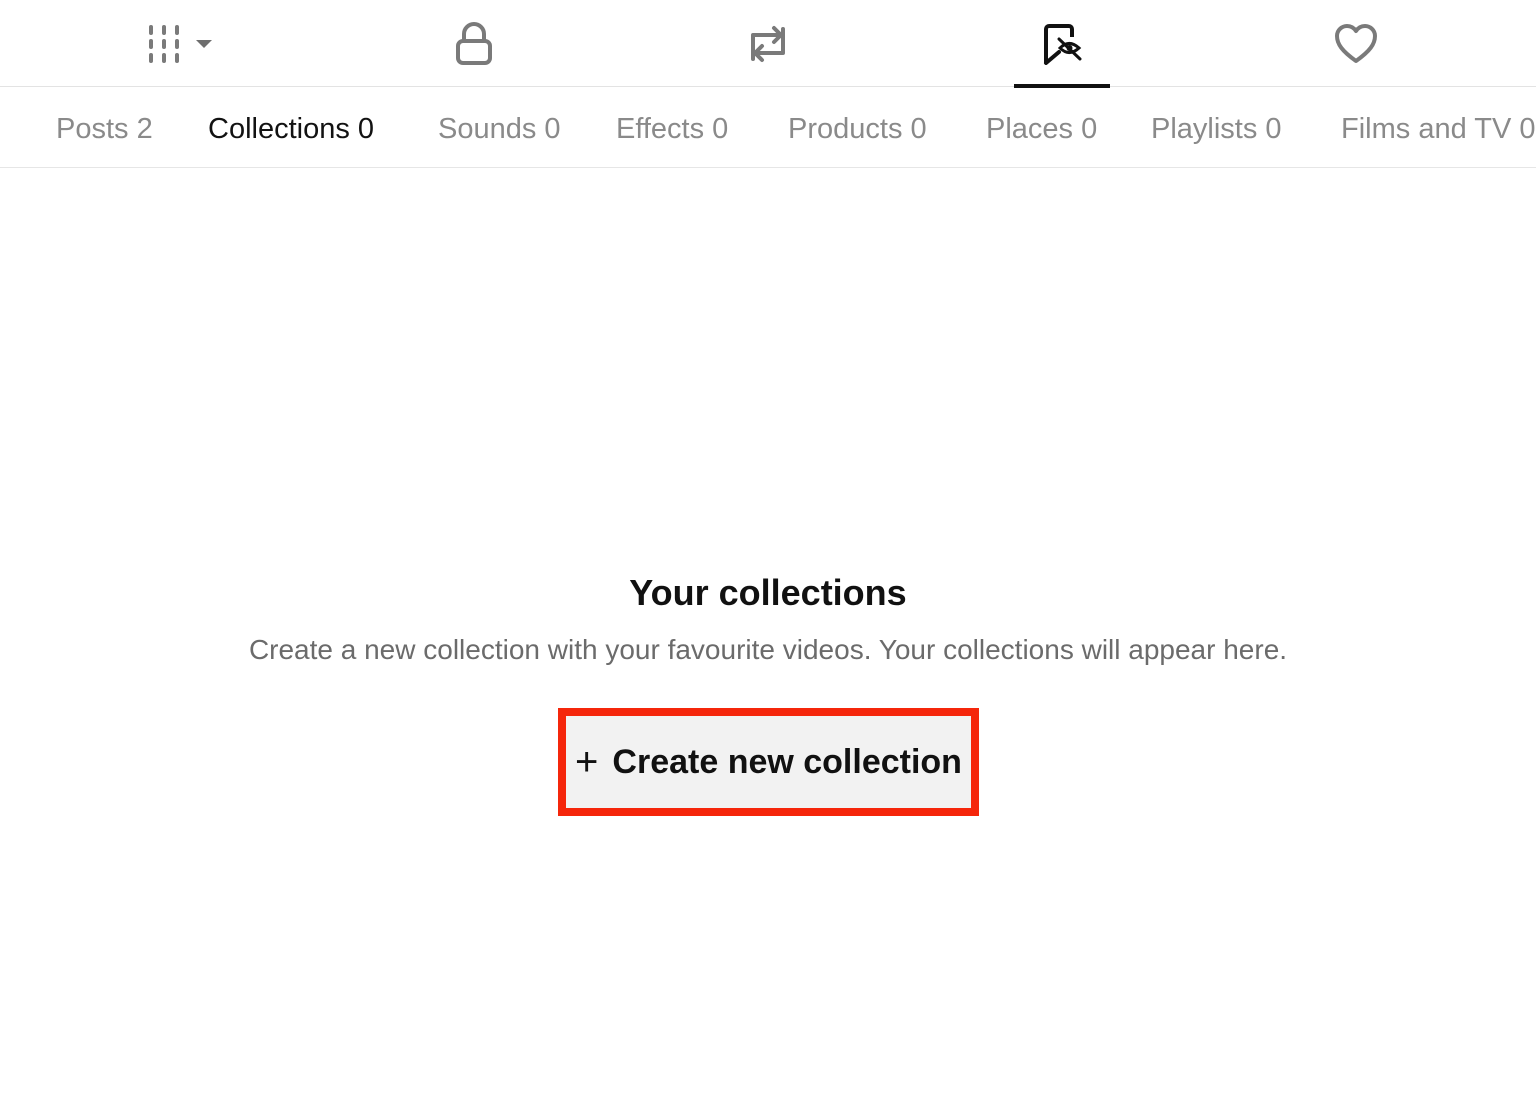 The width and height of the screenshot is (1536, 1107). I want to click on heart-icon, so click(1356, 43).